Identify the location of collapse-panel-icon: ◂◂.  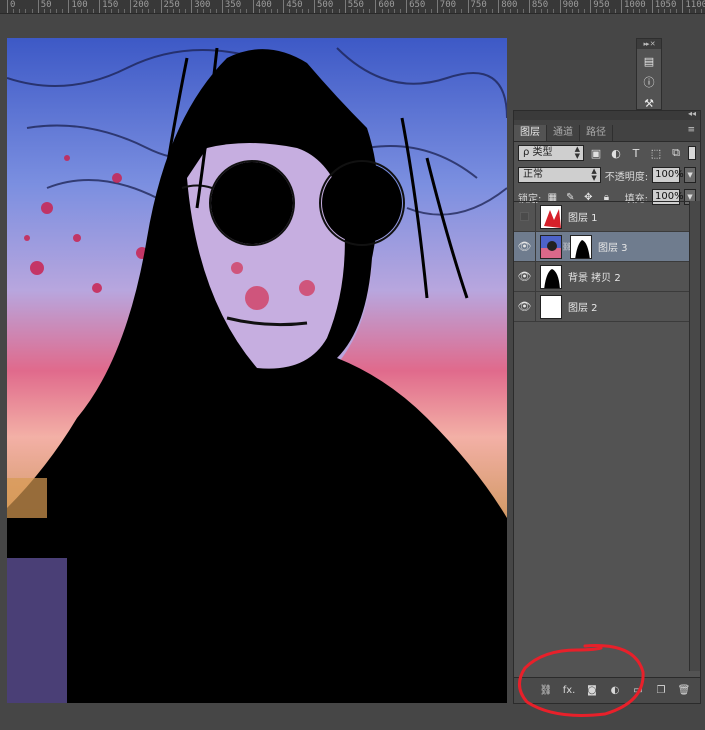
(692, 113).